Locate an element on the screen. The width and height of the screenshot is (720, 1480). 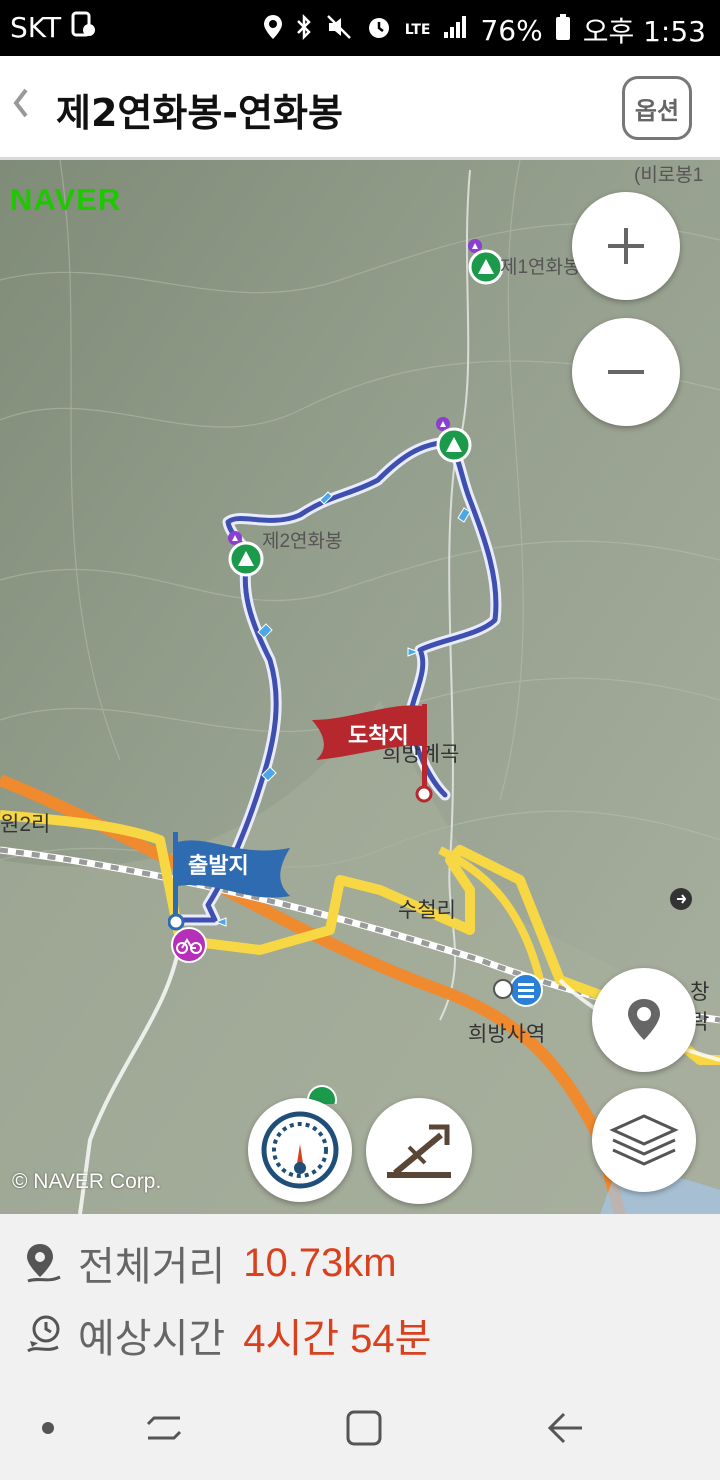
rail-station-icon is located at coordinates (503, 989).